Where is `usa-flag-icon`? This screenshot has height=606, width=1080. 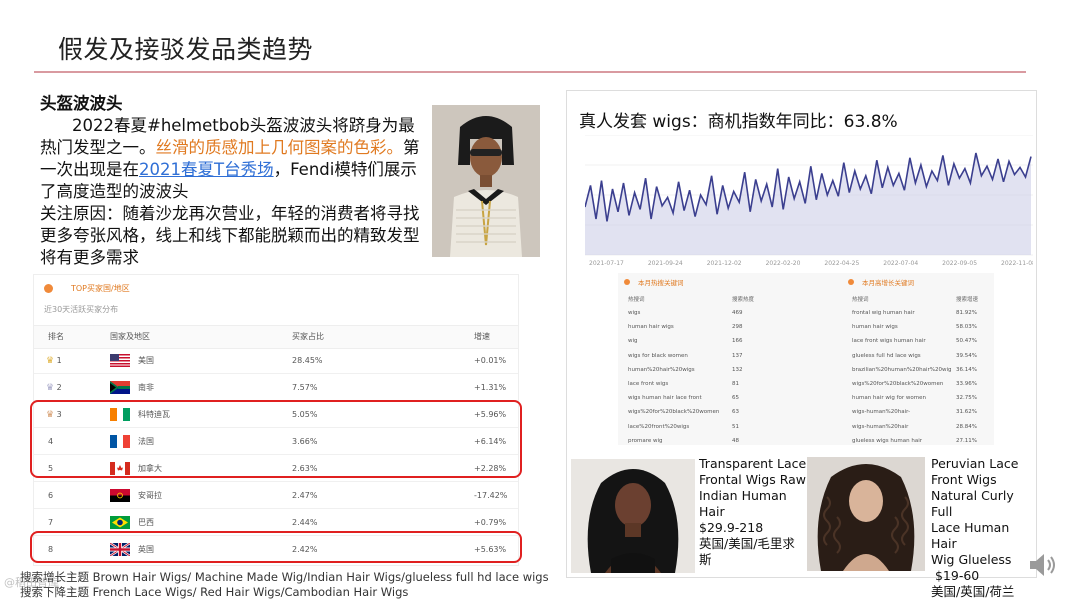
usa-flag-icon is located at coordinates (120, 360).